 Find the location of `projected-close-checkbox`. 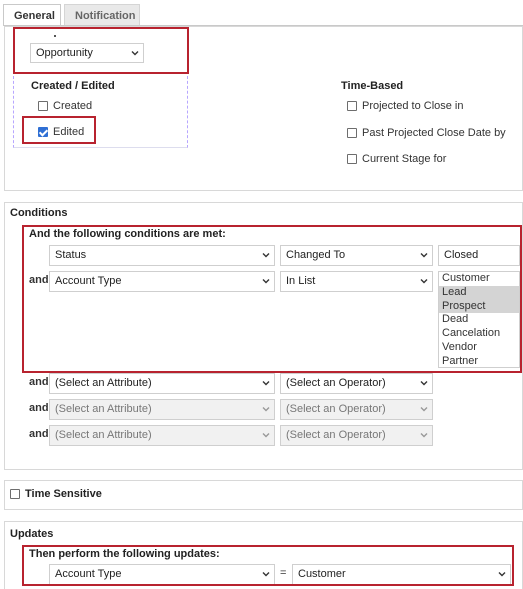

projected-close-checkbox is located at coordinates (352, 106).